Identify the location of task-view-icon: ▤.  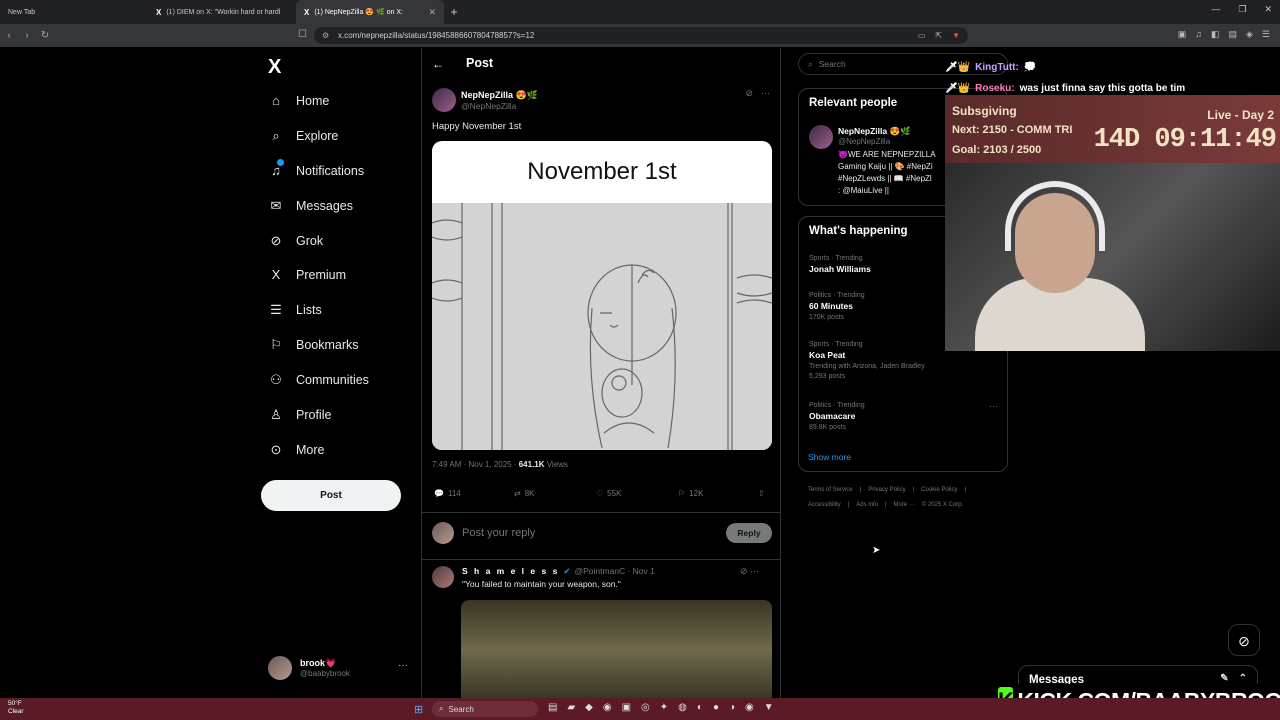
(552, 707).